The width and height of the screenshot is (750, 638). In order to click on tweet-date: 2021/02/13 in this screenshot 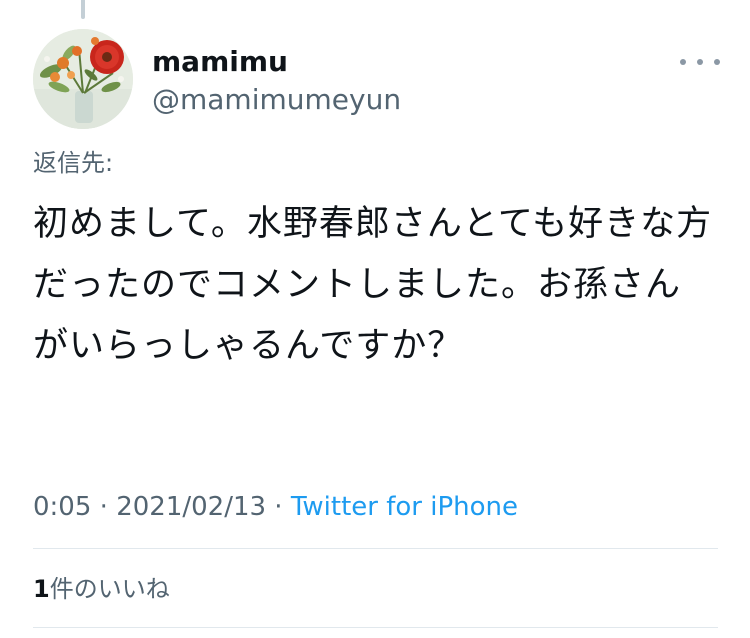, I will do `click(191, 507)`.